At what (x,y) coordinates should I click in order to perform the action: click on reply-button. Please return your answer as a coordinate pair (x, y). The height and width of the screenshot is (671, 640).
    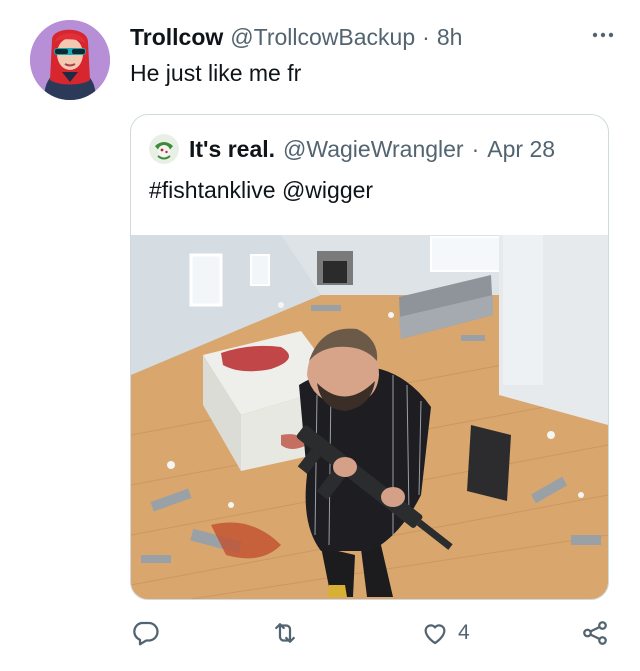
    Looking at the image, I should click on (149, 633).